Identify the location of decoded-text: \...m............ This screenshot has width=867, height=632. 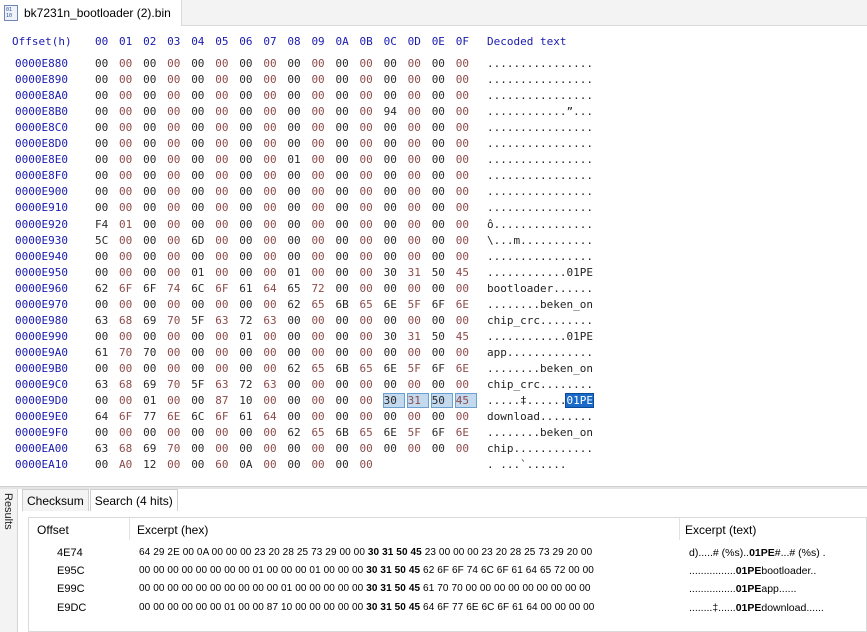
(540, 240).